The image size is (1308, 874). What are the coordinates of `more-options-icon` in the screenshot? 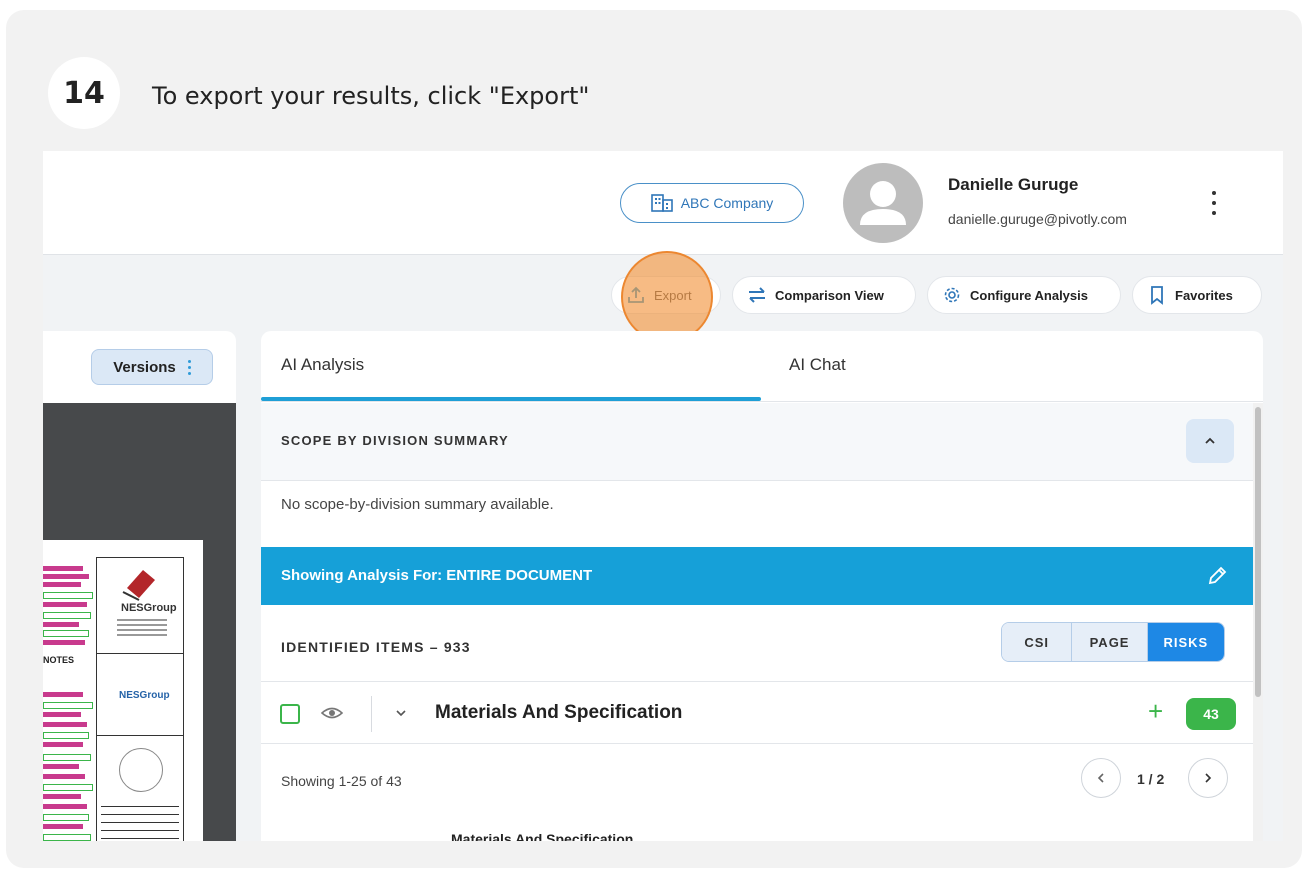 It's located at (1214, 203).